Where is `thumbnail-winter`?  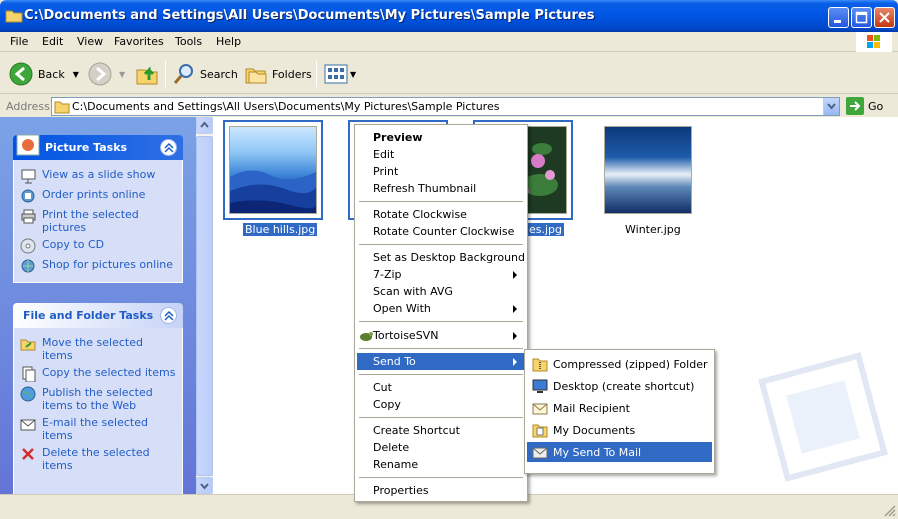
thumbnail-winter is located at coordinates (648, 170).